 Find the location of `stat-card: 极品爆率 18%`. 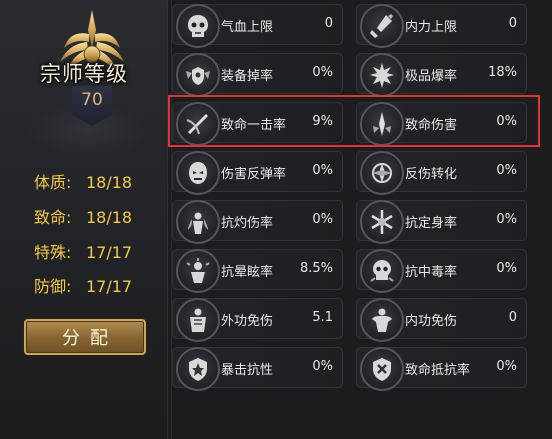

stat-card: 极品爆率 18% is located at coordinates (441, 75).